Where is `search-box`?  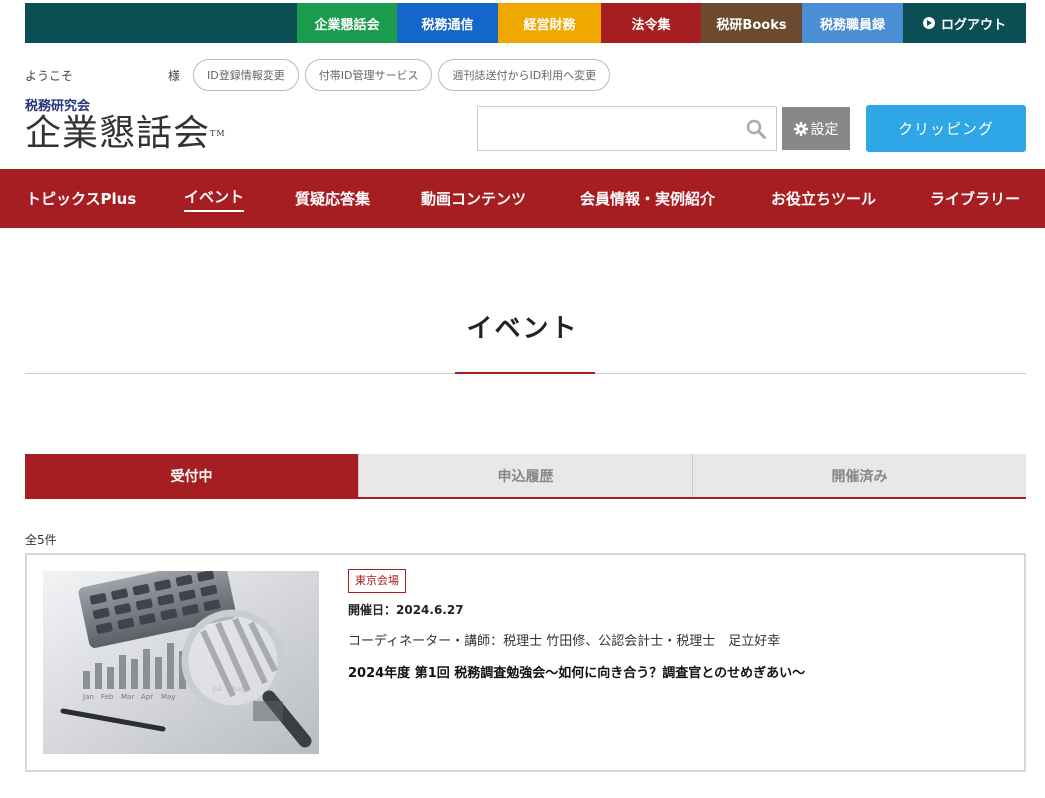
search-box is located at coordinates (627, 128).